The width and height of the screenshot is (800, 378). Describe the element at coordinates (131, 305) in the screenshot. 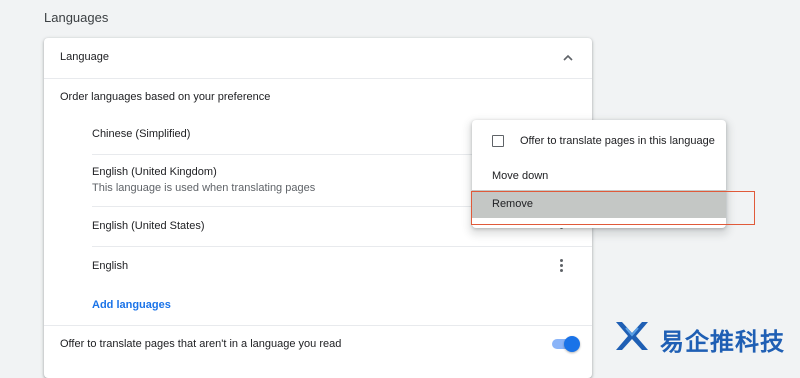

I see `add-languages-button: Add languages` at that location.